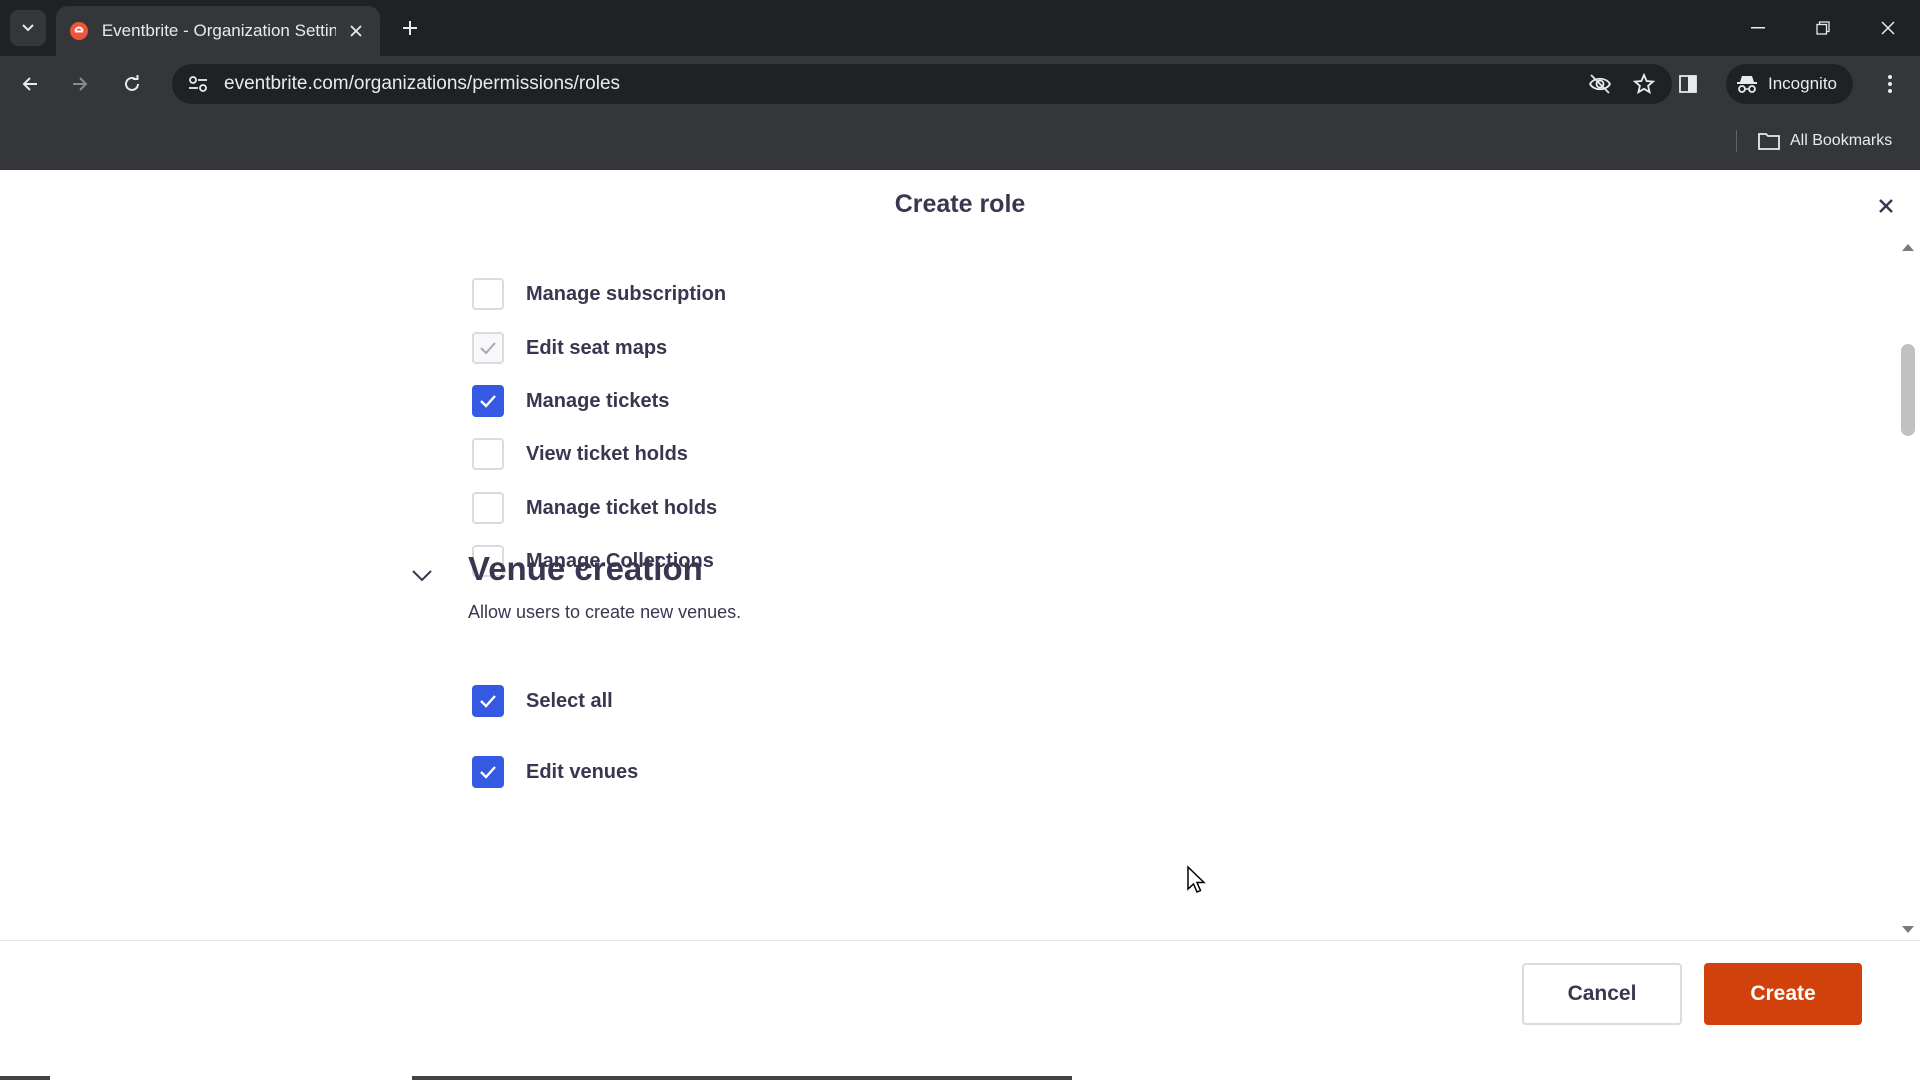 This screenshot has height=1080, width=1920. Describe the element at coordinates (1644, 84) in the screenshot. I see `star-icon` at that location.